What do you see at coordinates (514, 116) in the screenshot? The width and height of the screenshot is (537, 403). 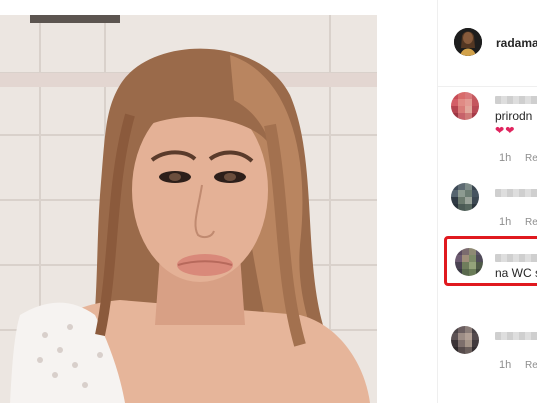 I see `comment-text: prirodn` at bounding box center [514, 116].